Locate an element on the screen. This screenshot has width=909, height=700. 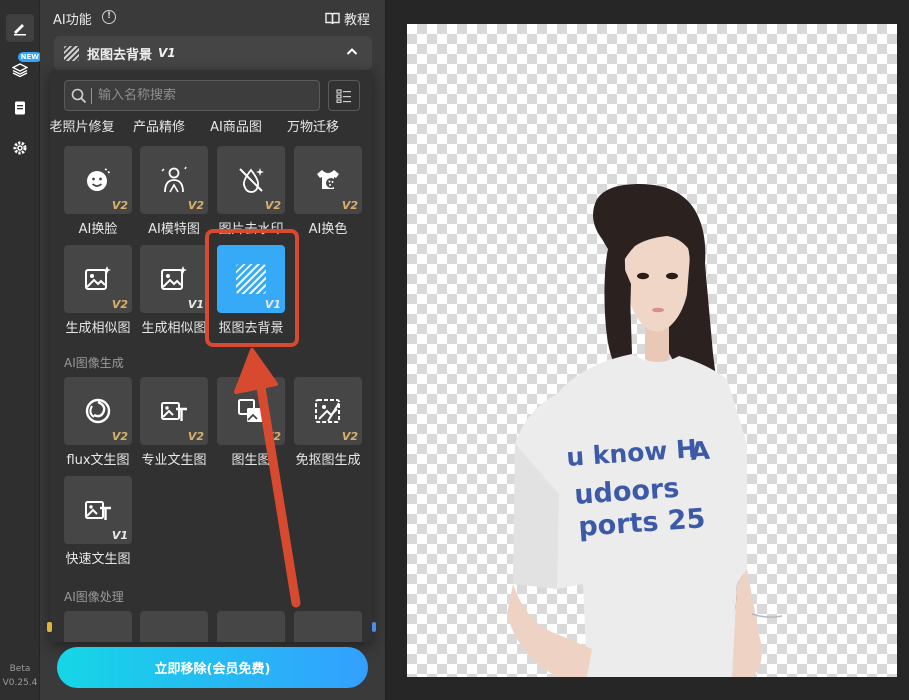
remove-watermark-icon is located at coordinates (251, 180).